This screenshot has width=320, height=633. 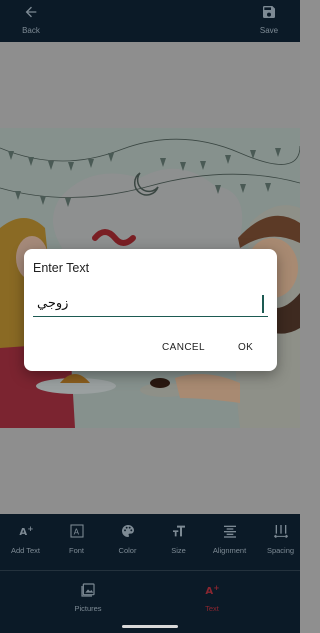 I want to click on text-size-icon, so click(x=179, y=531).